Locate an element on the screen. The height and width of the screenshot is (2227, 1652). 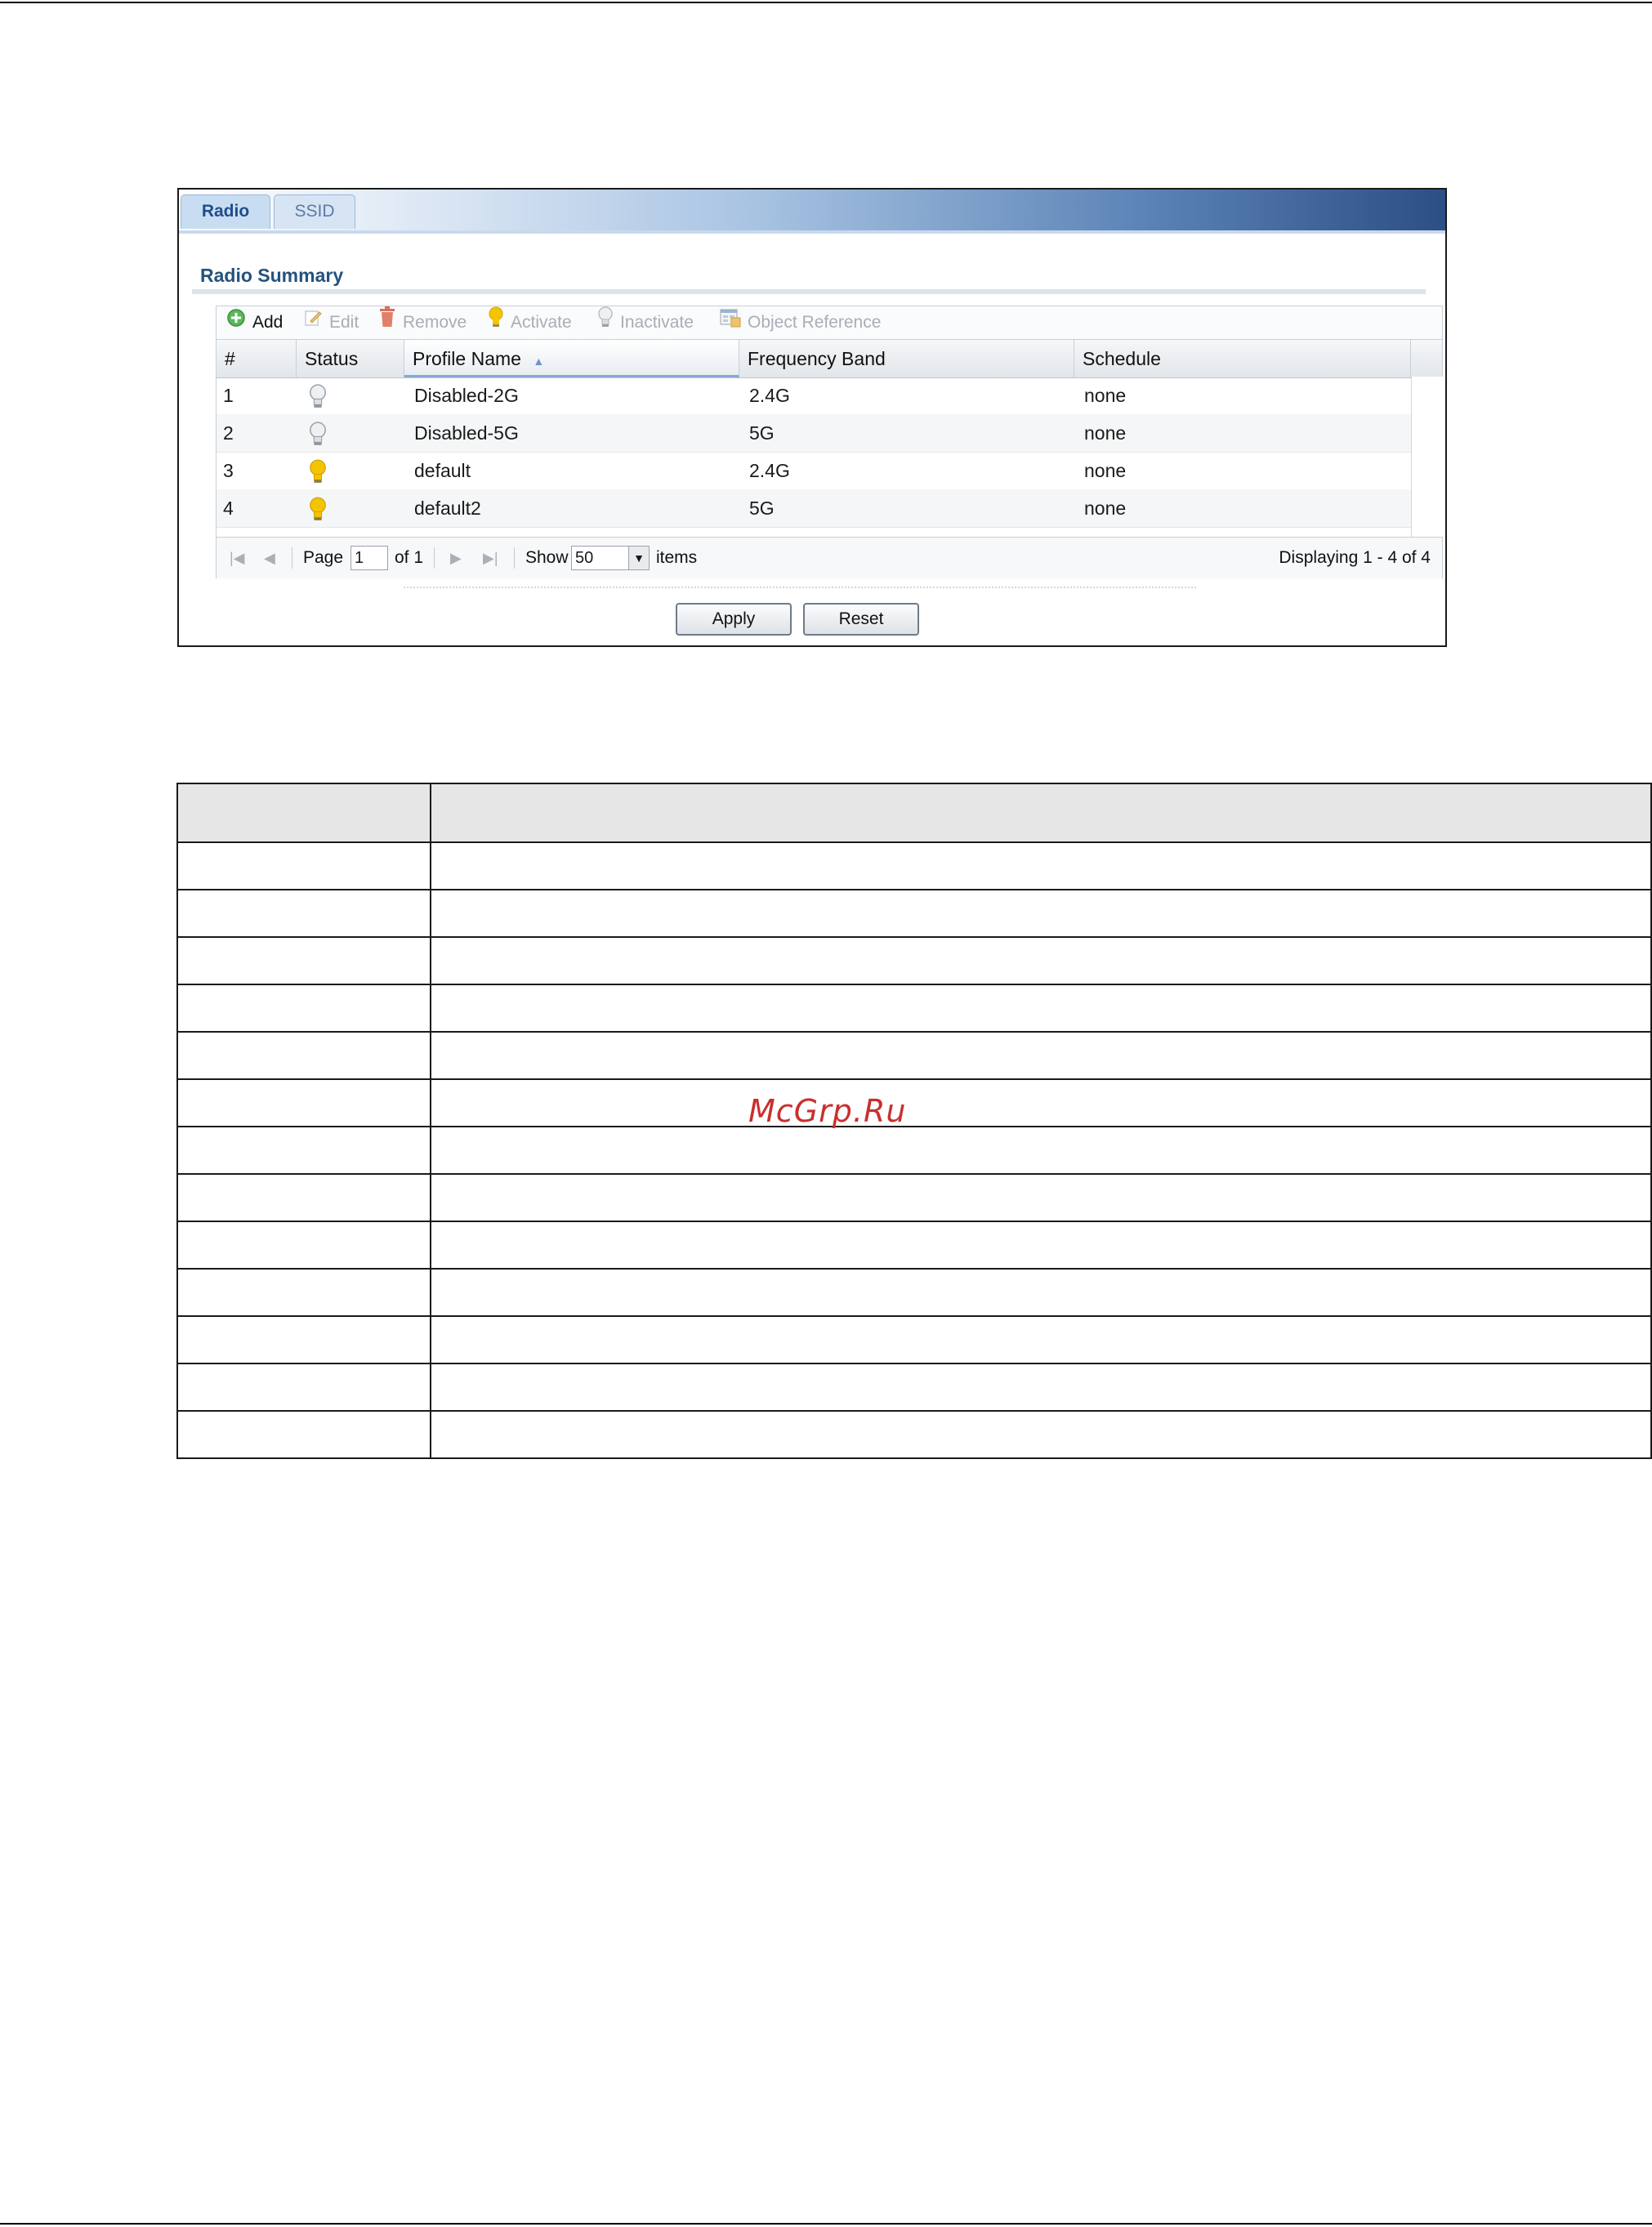
previous-page-icon: ◀ is located at coordinates (269, 558).